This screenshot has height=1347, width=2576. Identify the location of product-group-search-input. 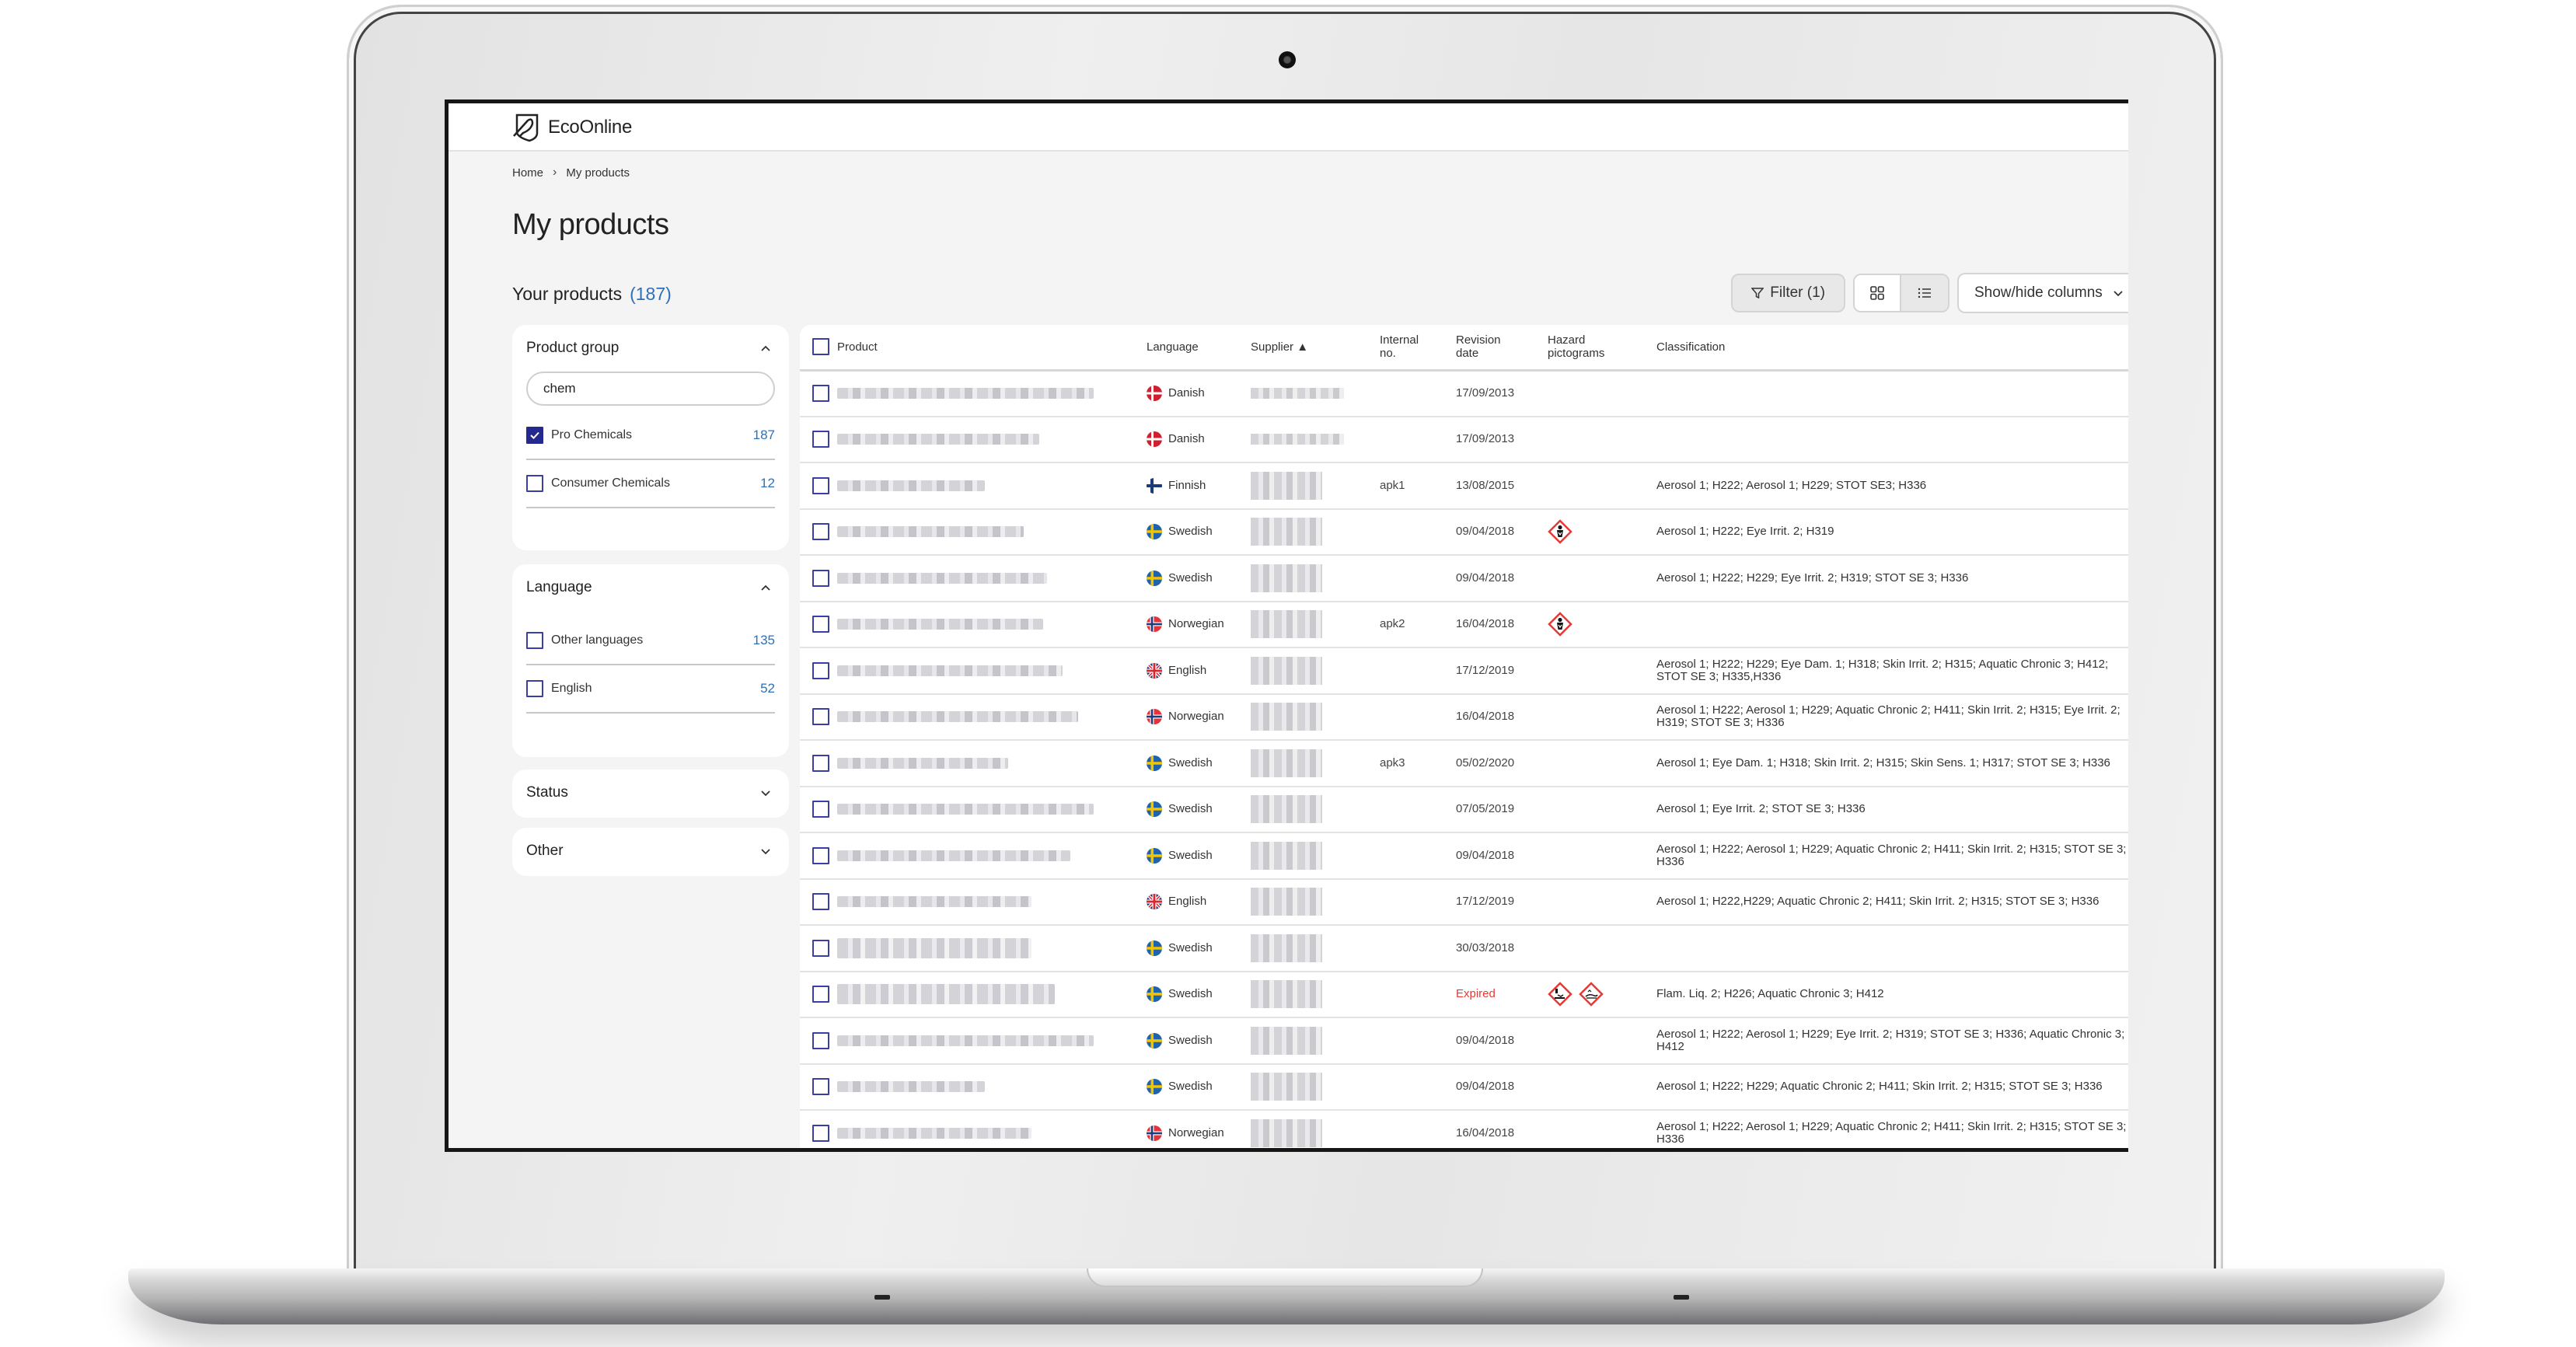
(650, 389).